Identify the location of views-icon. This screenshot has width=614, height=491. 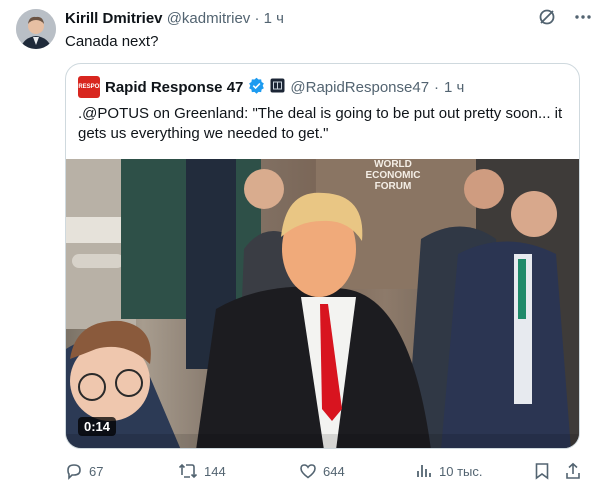
(424, 471).